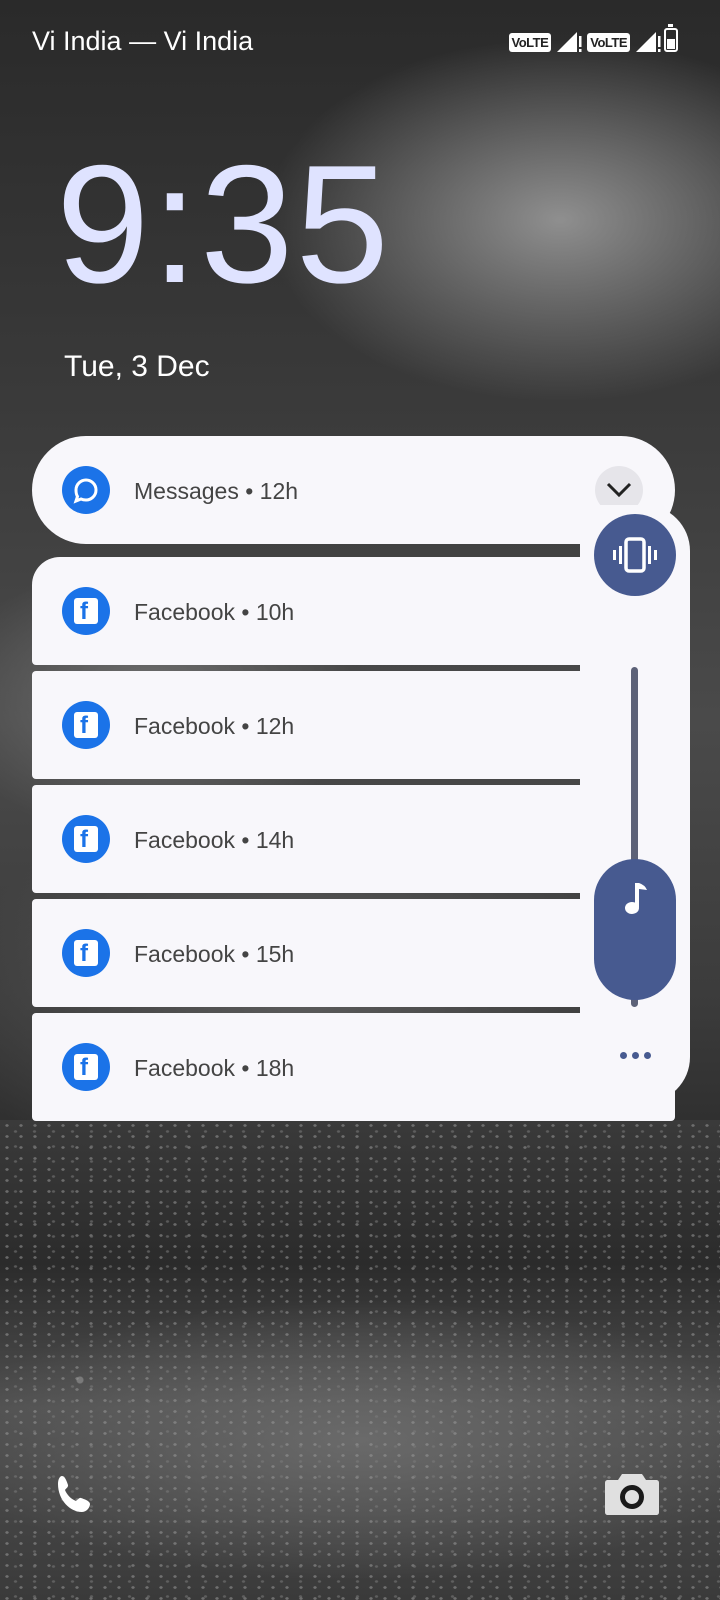  What do you see at coordinates (143, 41) in the screenshot?
I see `carrier-label: Vi India — Vi India` at bounding box center [143, 41].